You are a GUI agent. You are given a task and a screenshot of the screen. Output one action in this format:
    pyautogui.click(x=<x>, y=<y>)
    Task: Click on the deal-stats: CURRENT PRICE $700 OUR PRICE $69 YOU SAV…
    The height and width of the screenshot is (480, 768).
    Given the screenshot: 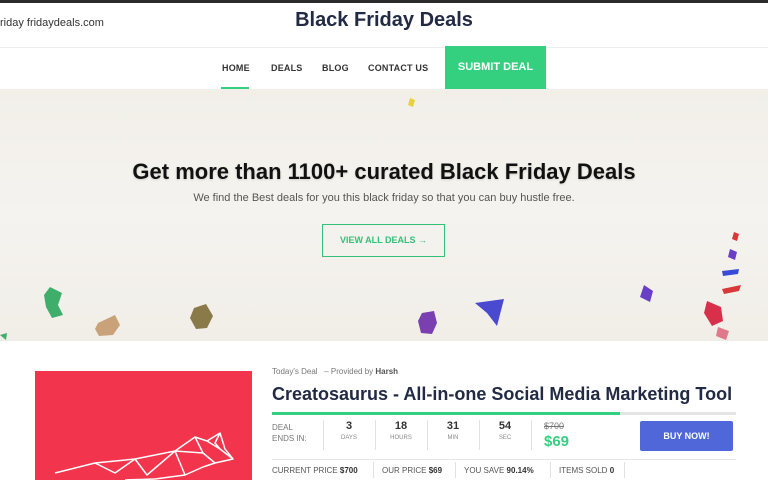 What is the action you would take?
    pyautogui.click(x=504, y=469)
    